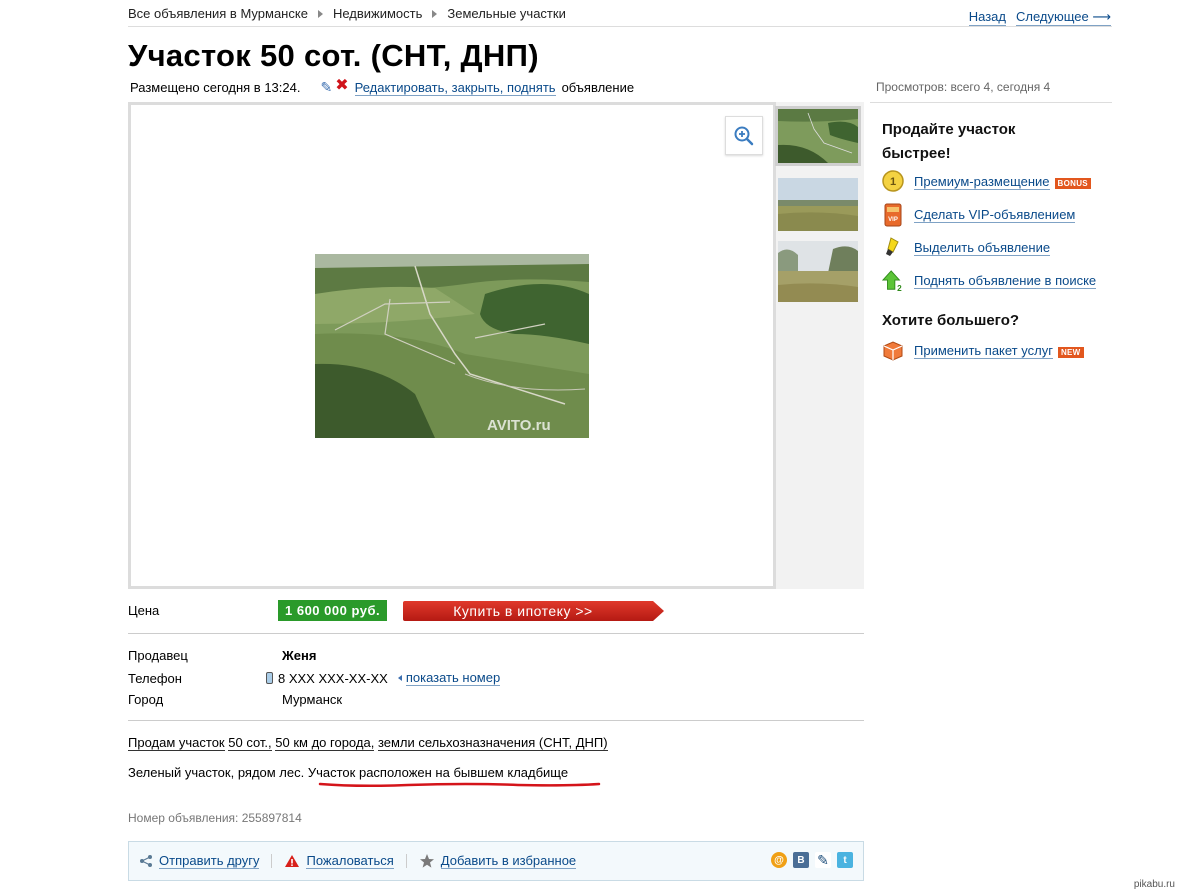 Image resolution: width=1181 pixels, height=896 pixels. What do you see at coordinates (893, 248) in the screenshot?
I see `highlighter-icon` at bounding box center [893, 248].